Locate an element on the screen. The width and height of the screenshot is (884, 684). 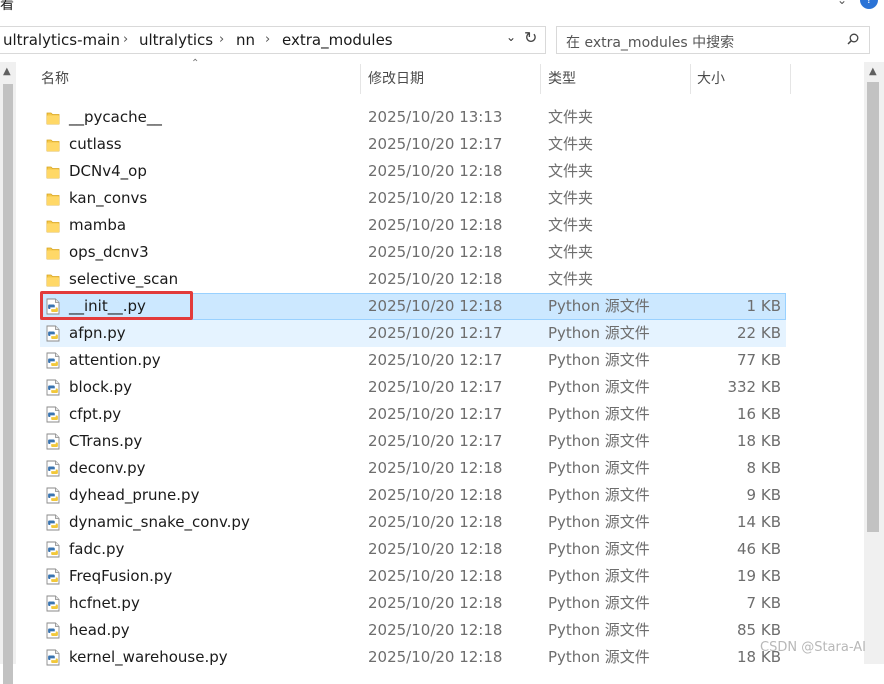
breadcrumb-ultralytics-main: ultralytics-main is located at coordinates (61, 40).